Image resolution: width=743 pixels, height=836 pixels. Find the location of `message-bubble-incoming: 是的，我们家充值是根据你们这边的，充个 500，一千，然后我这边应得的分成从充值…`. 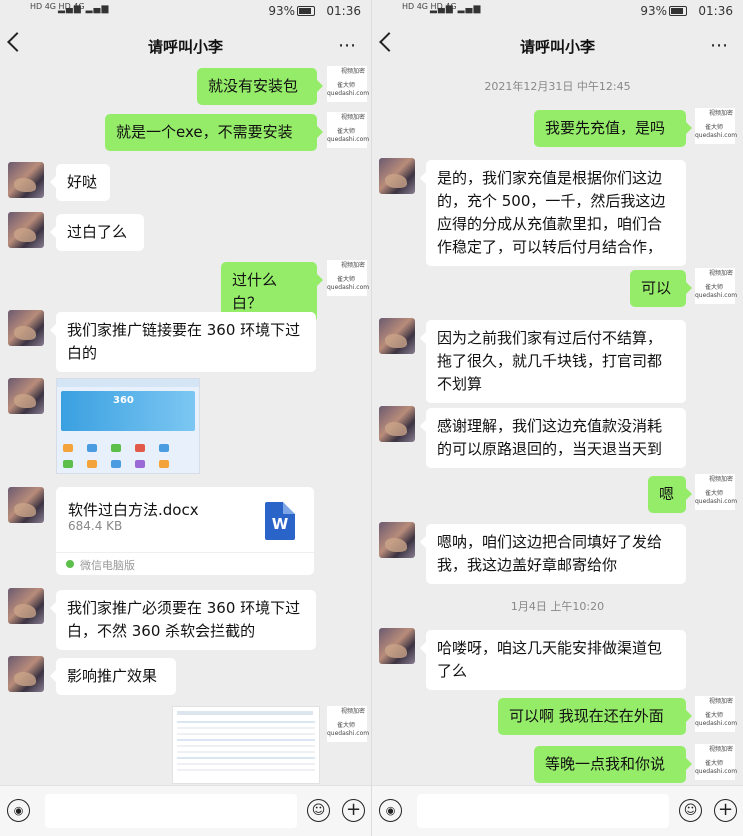

message-bubble-incoming: 是的，我们家充值是根据你们这边的，充个 500，一千，然后我这边应得的分成从充值… is located at coordinates (553, 213).